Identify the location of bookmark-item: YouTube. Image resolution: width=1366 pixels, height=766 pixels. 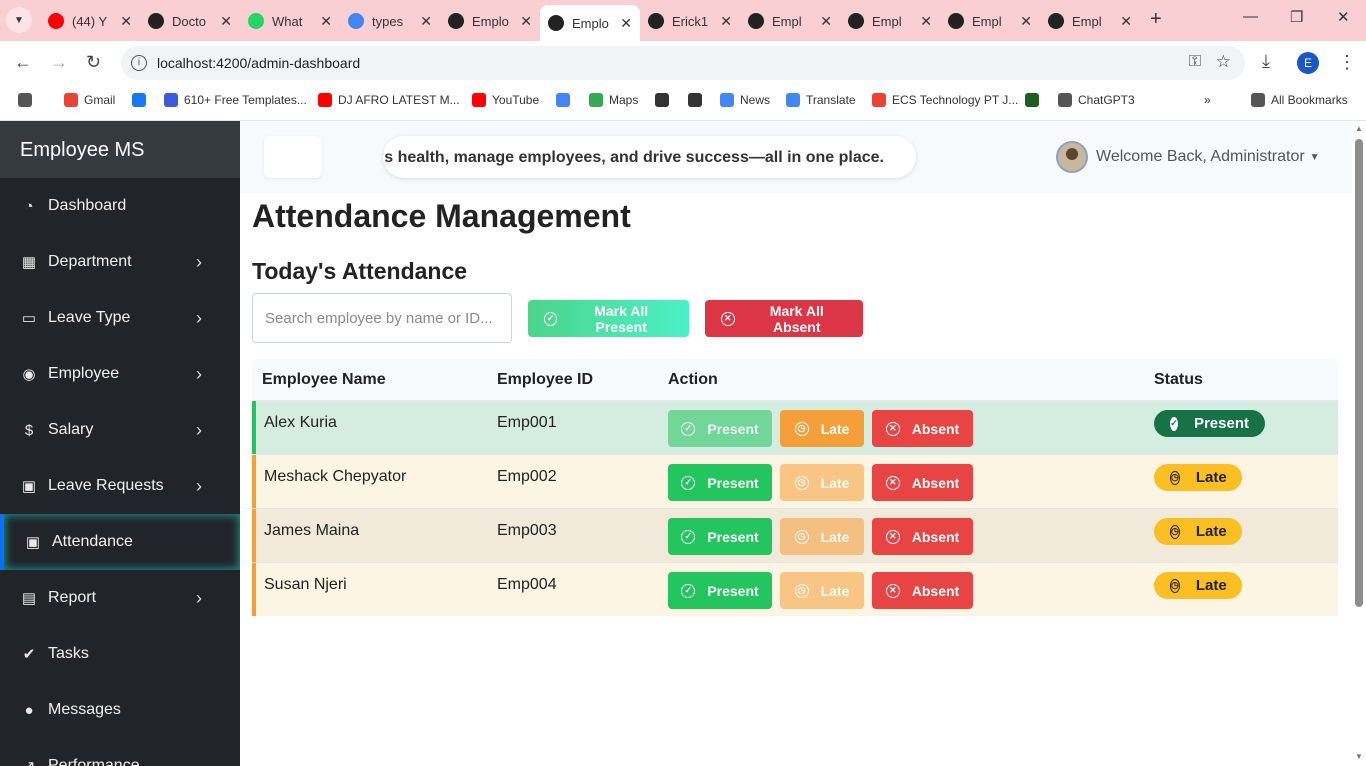
(505, 100).